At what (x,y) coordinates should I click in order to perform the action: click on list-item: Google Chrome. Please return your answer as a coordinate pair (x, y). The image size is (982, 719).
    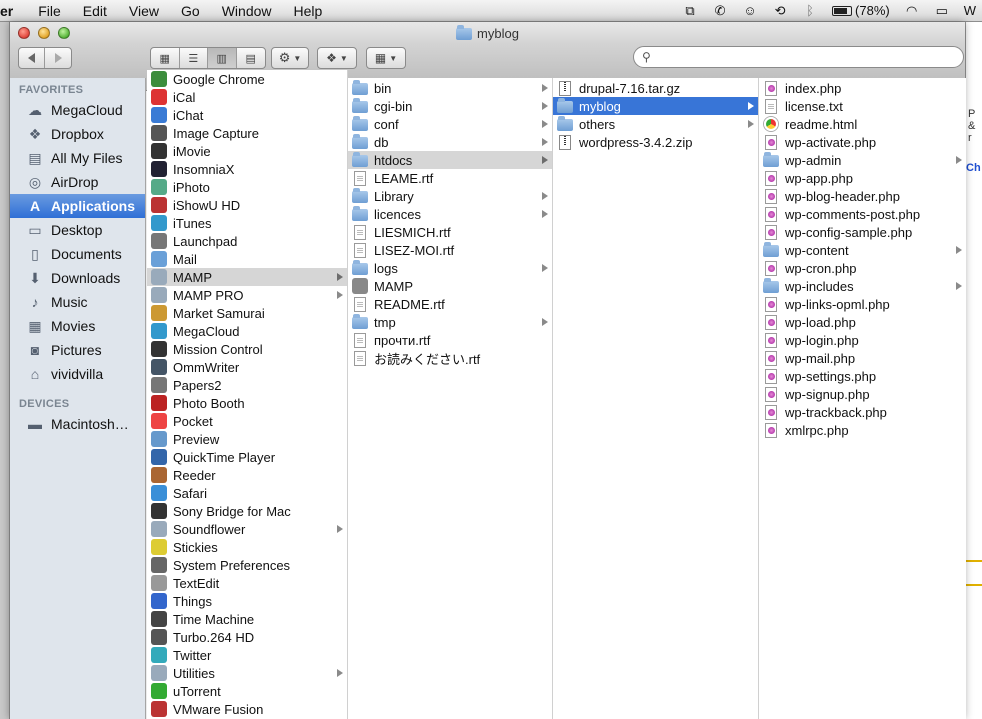
    Looking at the image, I should click on (247, 79).